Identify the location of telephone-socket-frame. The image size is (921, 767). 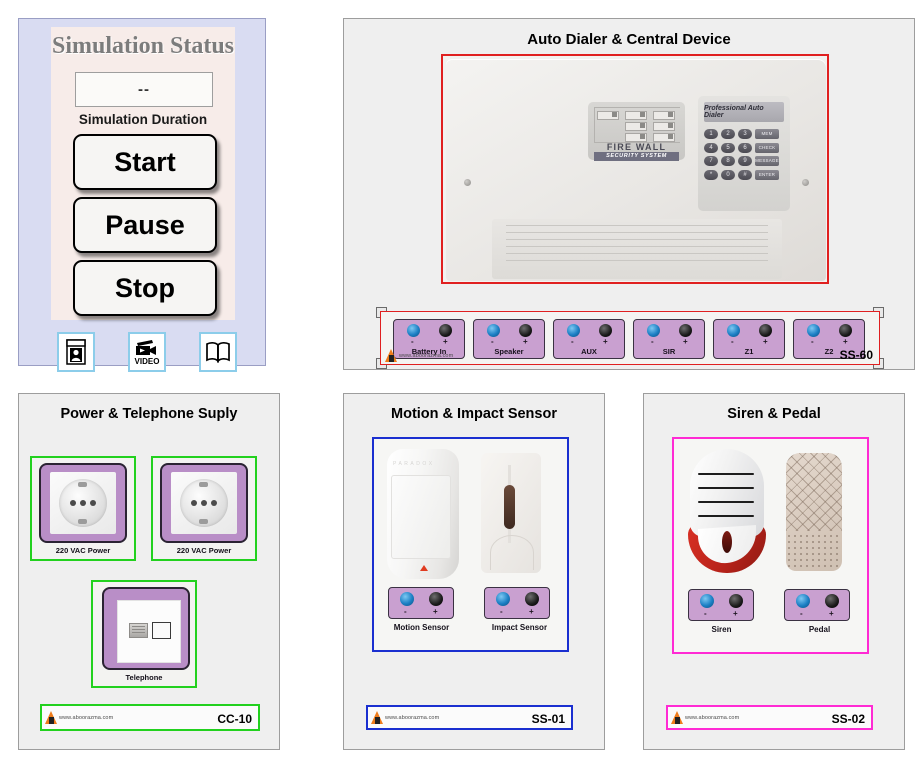
(146, 628).